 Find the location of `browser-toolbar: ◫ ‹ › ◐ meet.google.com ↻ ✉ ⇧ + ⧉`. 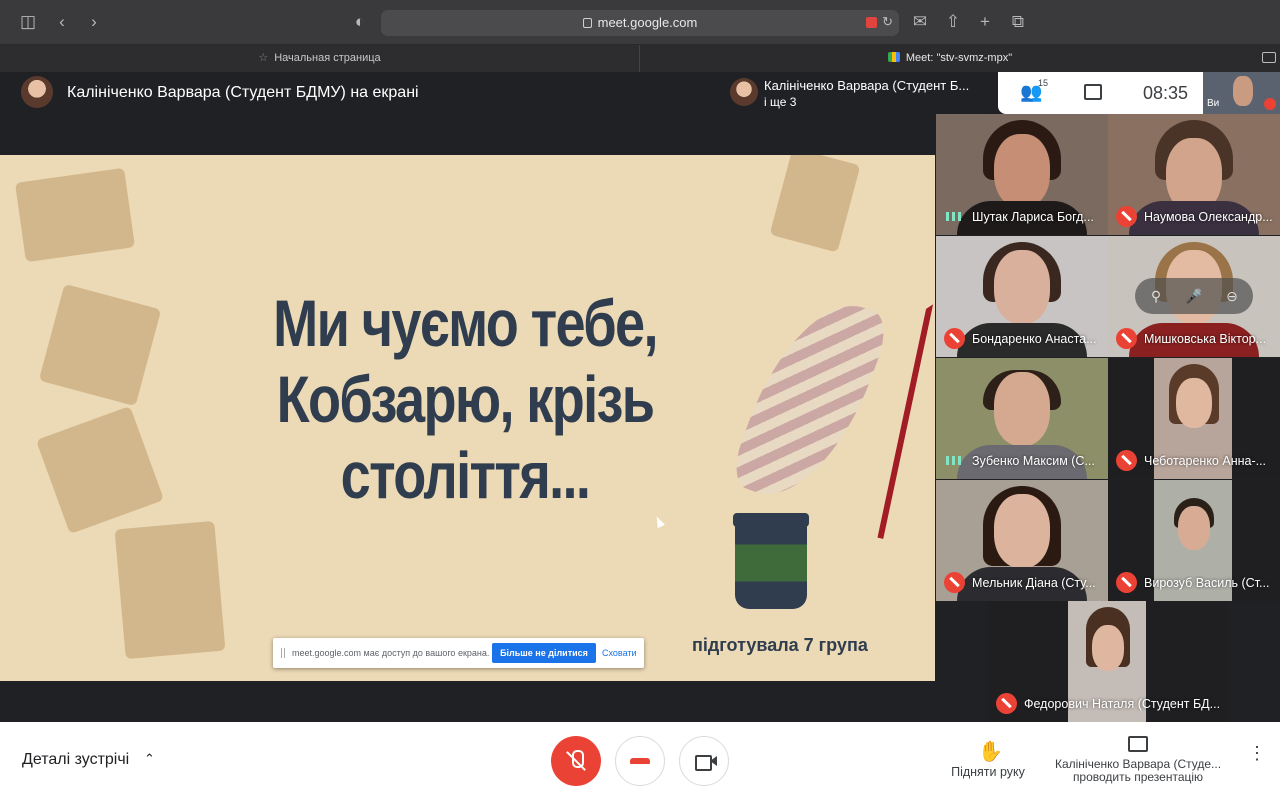

browser-toolbar: ◫ ‹ › ◐ meet.google.com ↻ ✉ ⇧ + ⧉ is located at coordinates (640, 22).